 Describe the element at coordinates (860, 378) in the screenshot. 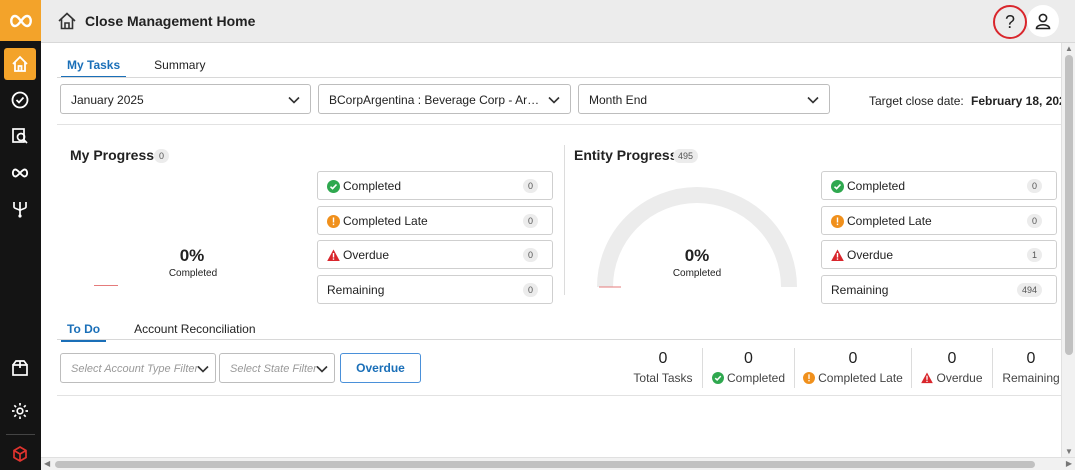

I see `summary-label: Completed Late` at that location.